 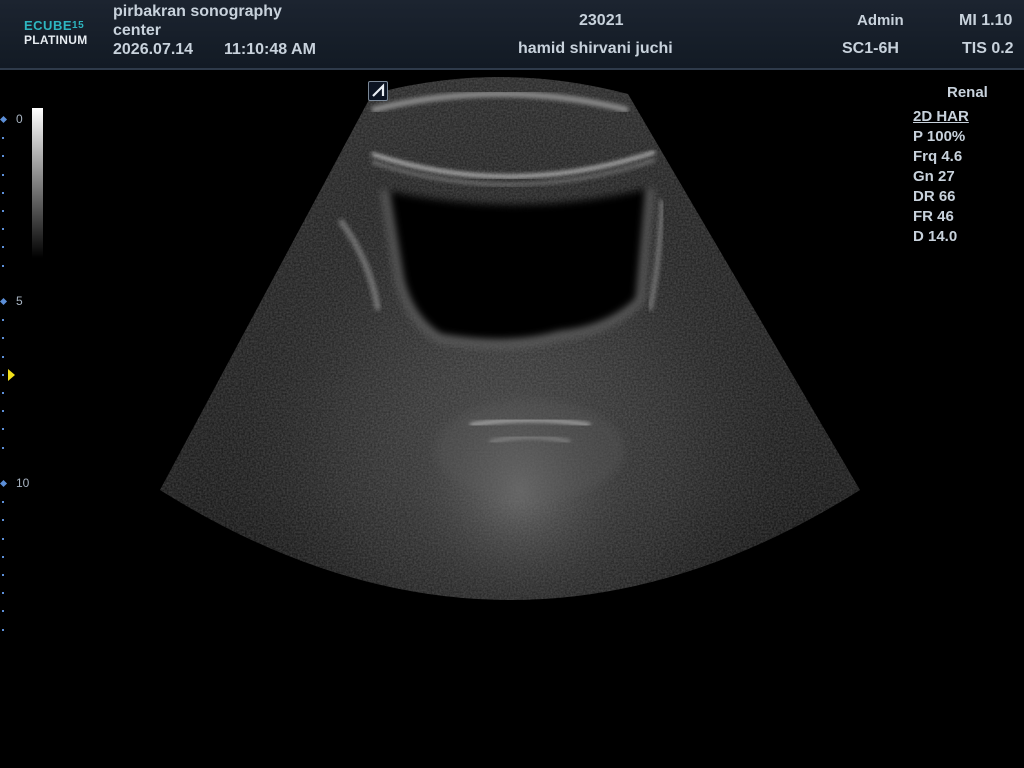 I want to click on logo-edition: PLATINUM, so click(x=56, y=40).